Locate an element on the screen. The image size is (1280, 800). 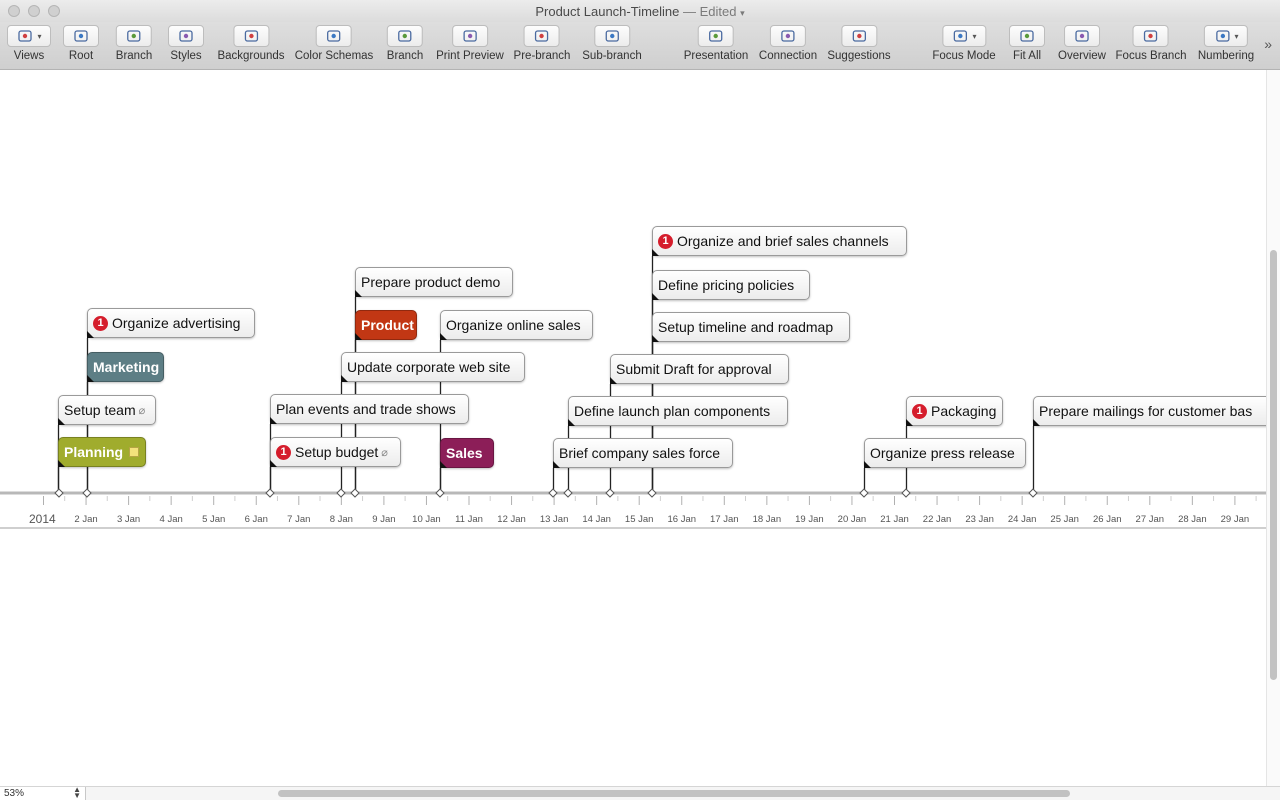
toolbar-branch-style-button: Branch is located at coordinates (134, 43).